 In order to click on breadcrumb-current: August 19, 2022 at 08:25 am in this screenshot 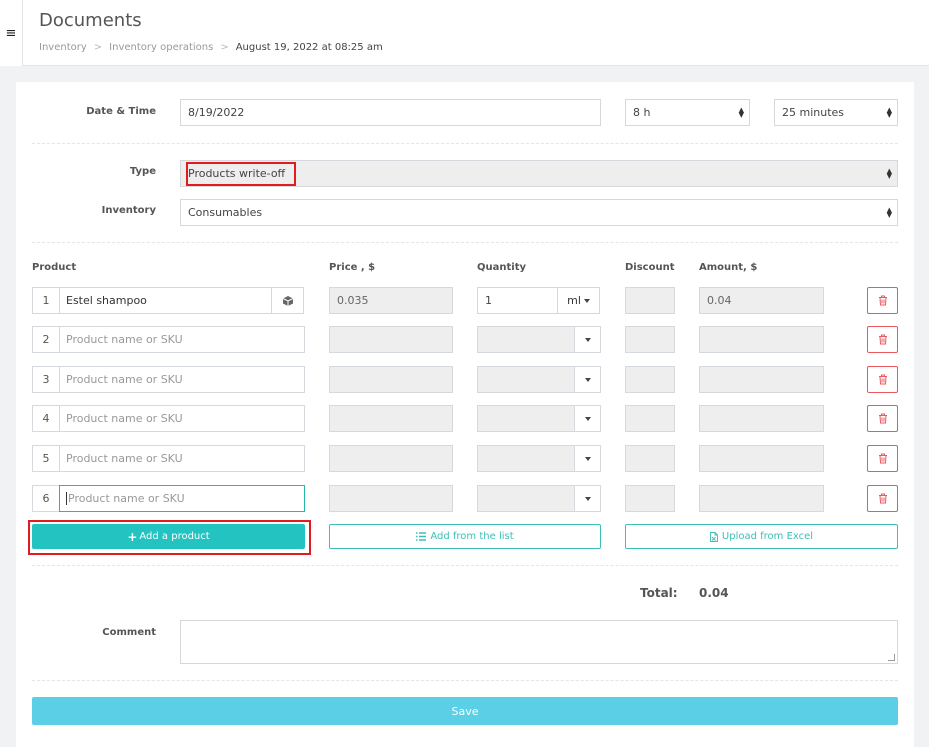, I will do `click(309, 47)`.